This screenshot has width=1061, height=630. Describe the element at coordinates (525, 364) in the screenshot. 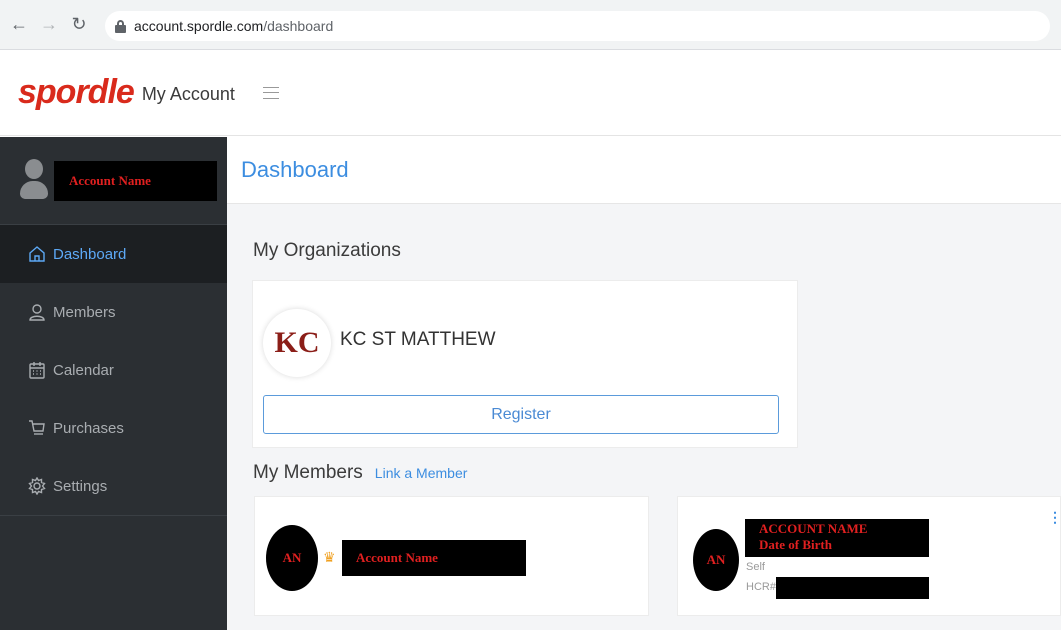

I see `organization-card: KC KC ST MATTHEW Register` at that location.